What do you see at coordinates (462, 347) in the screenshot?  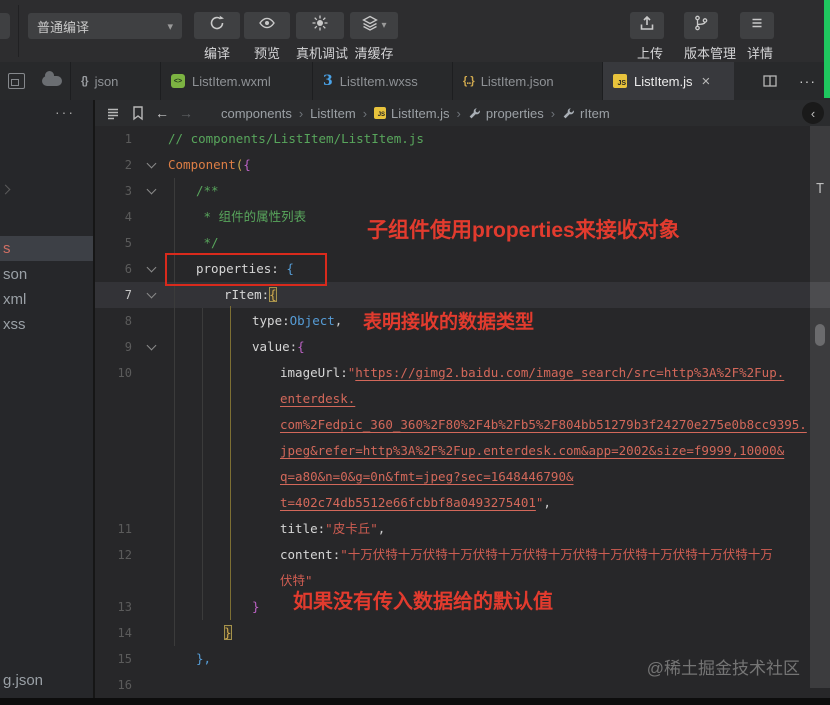 I see `code-line-9: 9 value:{` at bounding box center [462, 347].